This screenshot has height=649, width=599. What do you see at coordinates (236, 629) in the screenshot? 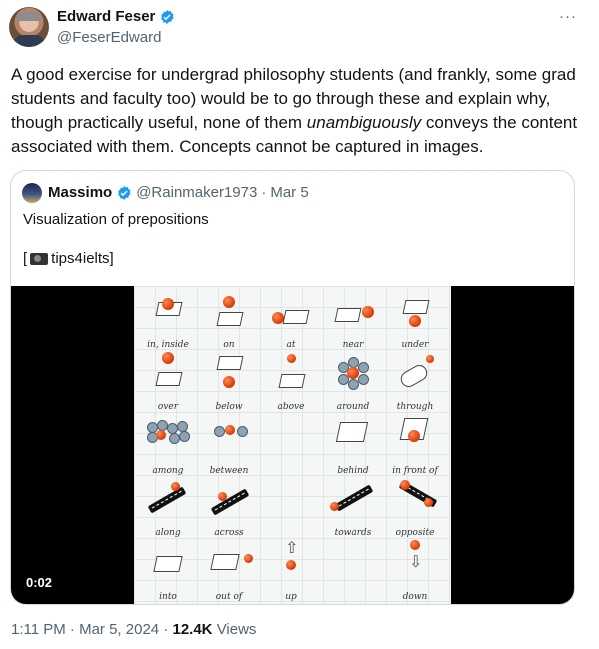
I see `views-label: Views` at bounding box center [236, 629].